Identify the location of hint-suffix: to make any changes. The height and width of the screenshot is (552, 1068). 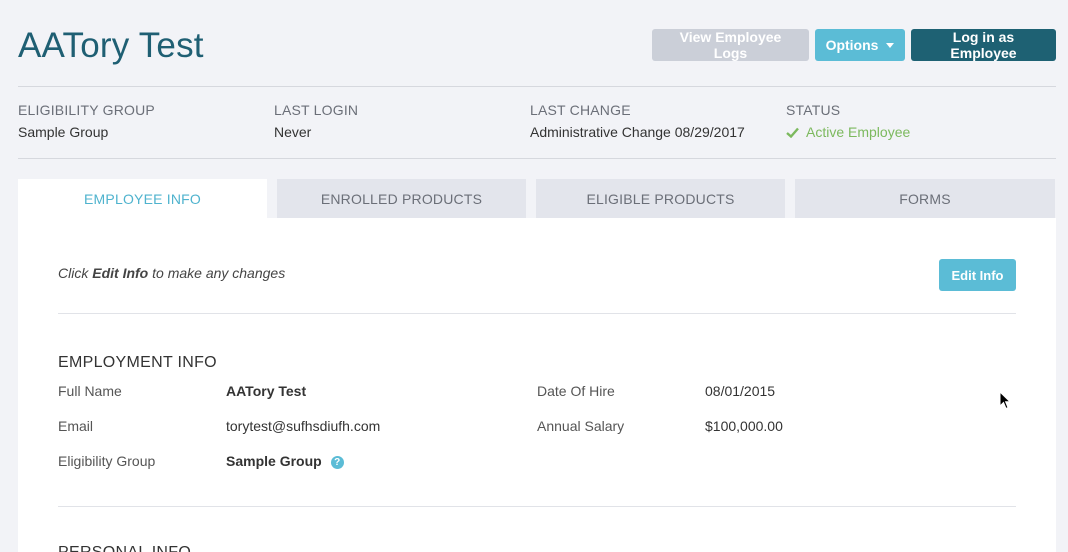
(217, 273).